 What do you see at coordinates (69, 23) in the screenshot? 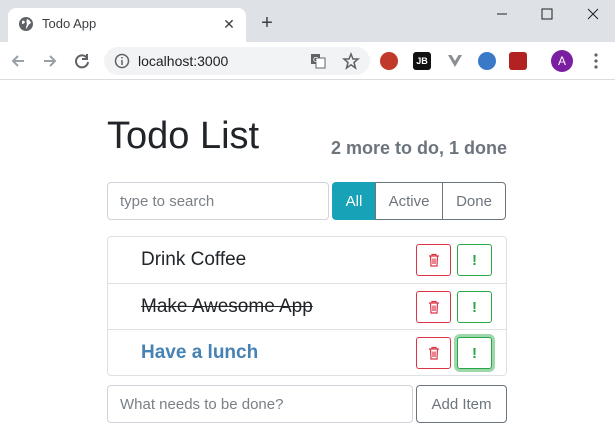
I see `tab-title: Todo App` at bounding box center [69, 23].